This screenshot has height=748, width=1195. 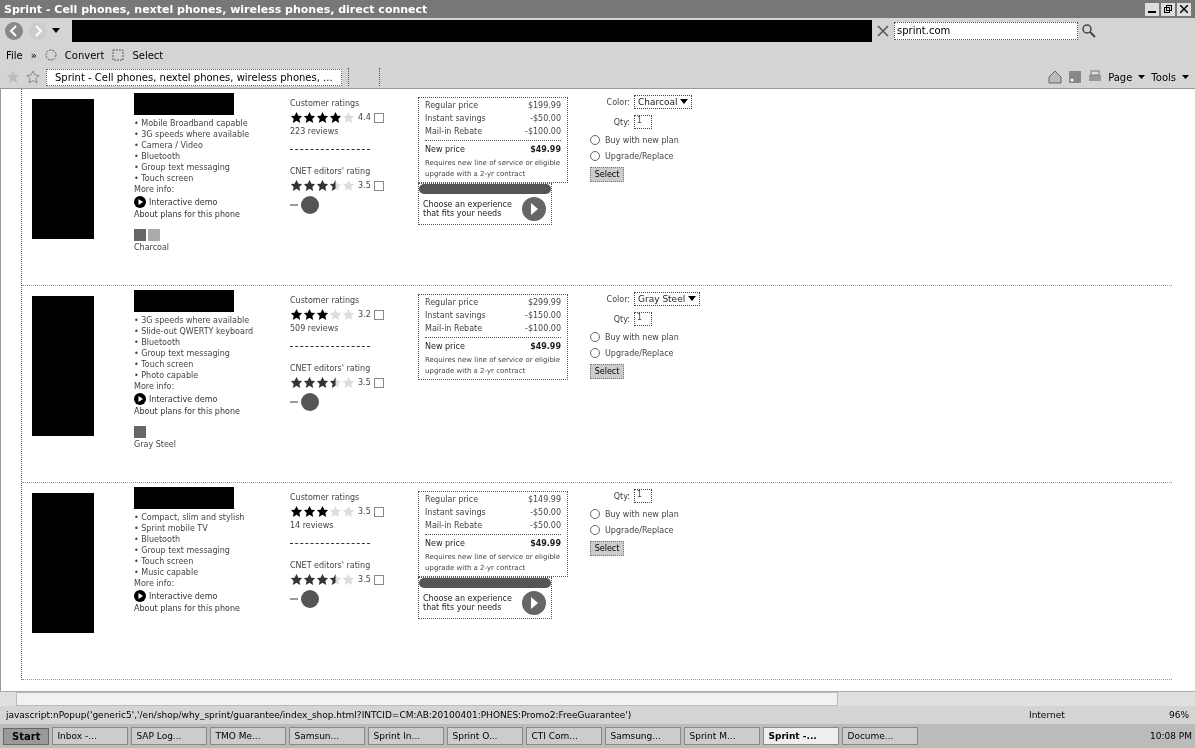 What do you see at coordinates (545, 525) in the screenshot?
I see `price-value: -$50.00` at bounding box center [545, 525].